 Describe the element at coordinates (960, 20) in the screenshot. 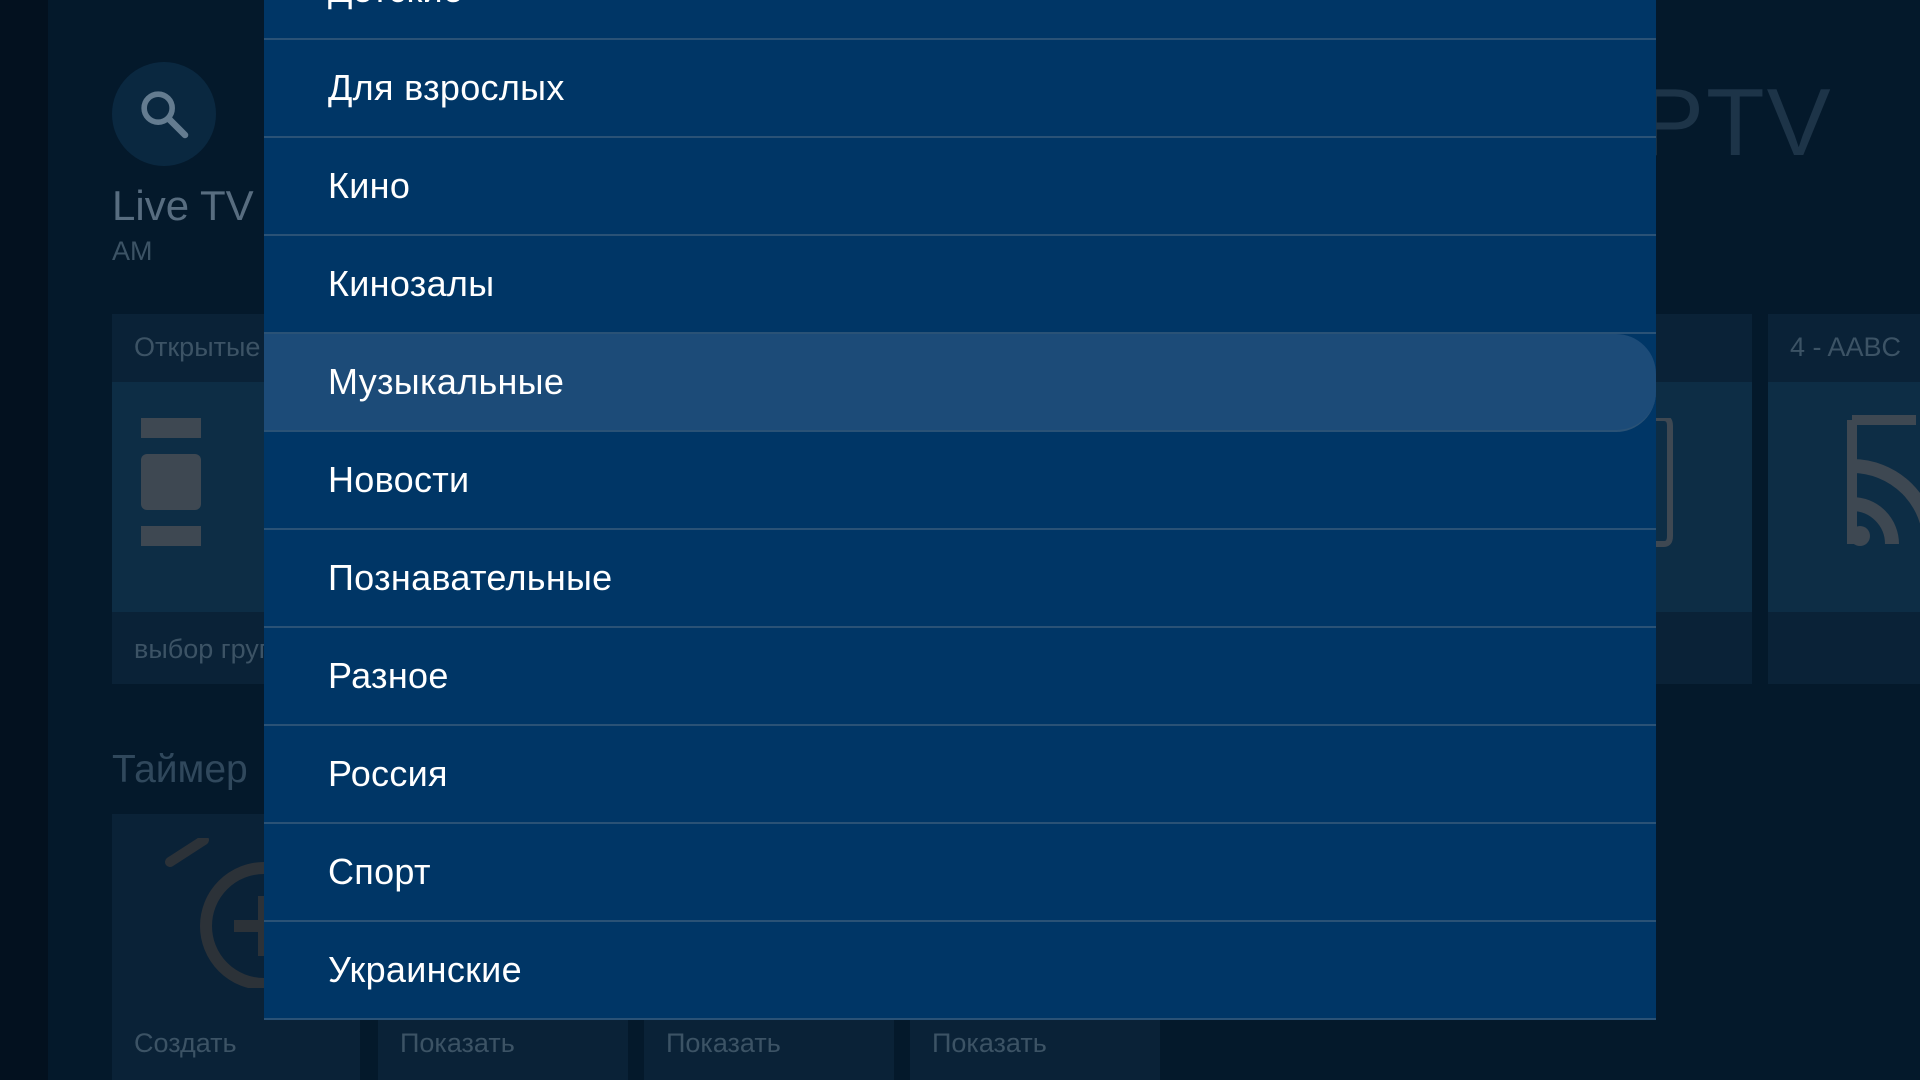

I see `dropdown-item-kids: Детские` at that location.